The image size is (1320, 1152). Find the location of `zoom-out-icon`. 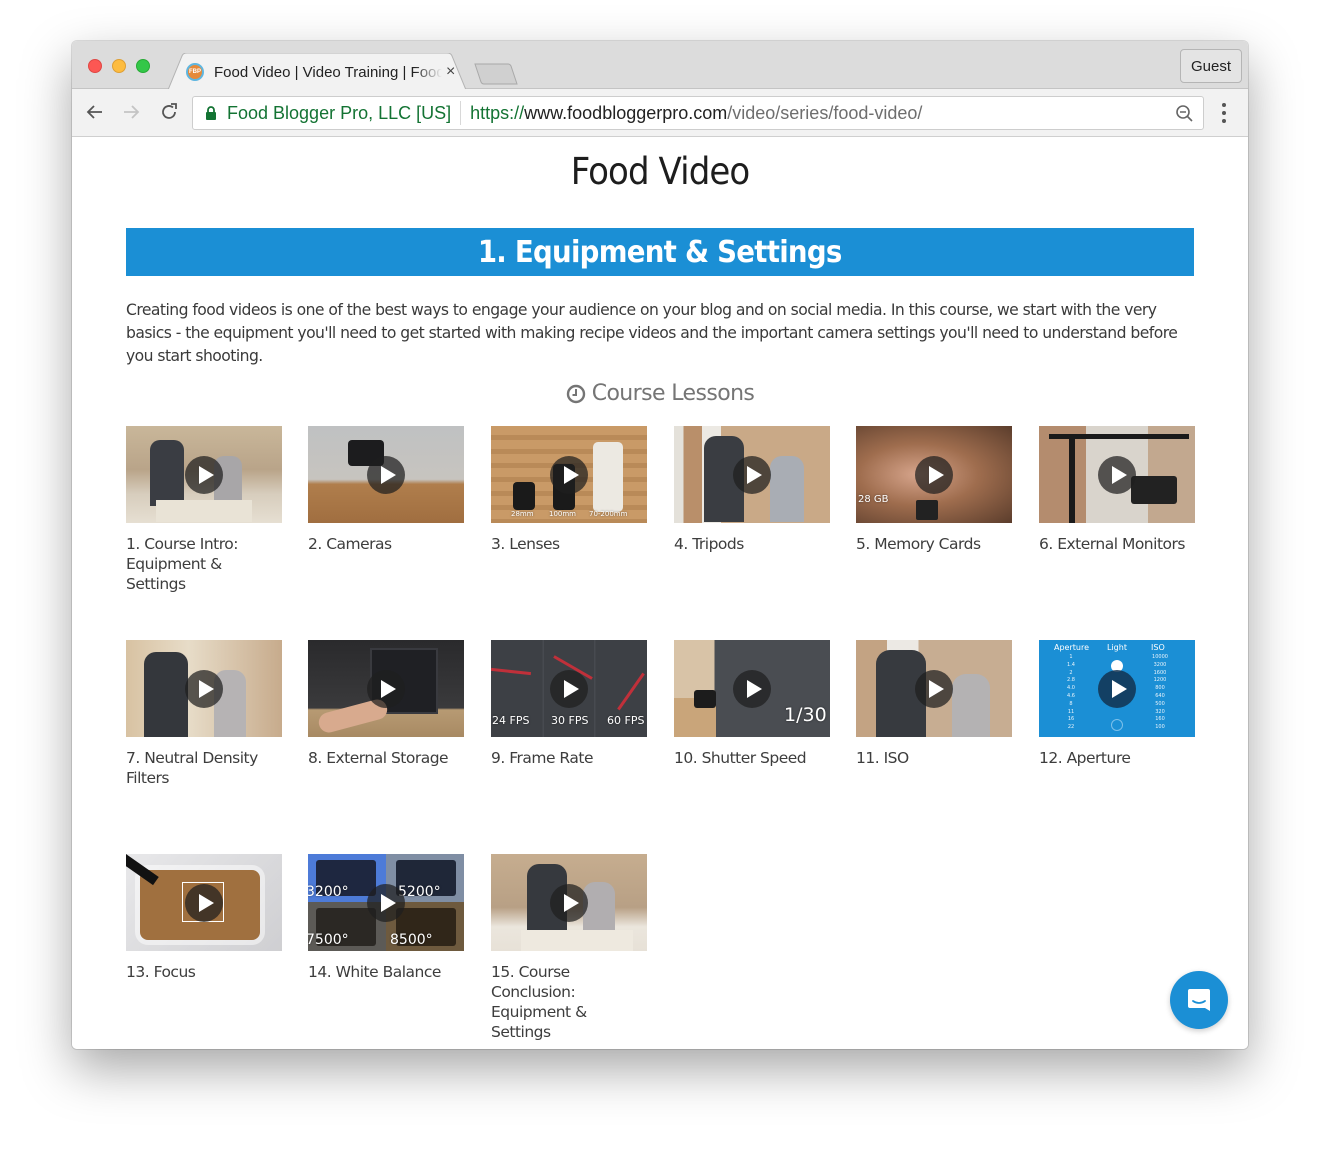

zoom-out-icon is located at coordinates (1185, 114).